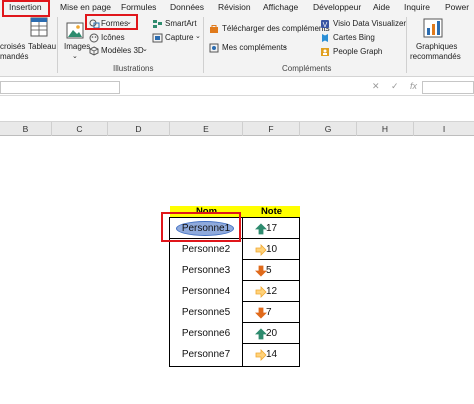  I want to click on column-header-d: D, so click(139, 129).